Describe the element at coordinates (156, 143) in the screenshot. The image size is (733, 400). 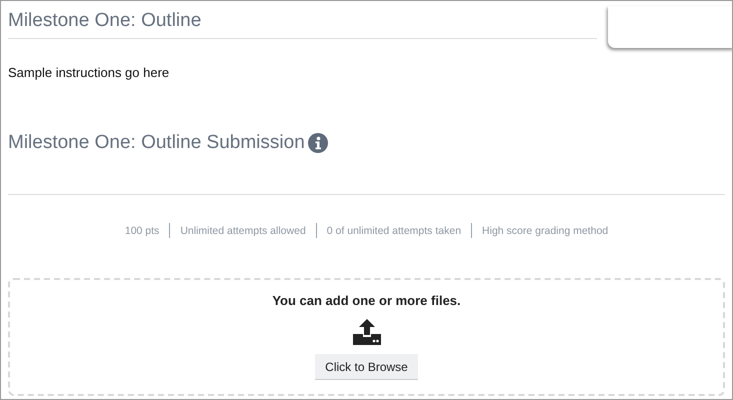
I see `submission-heading: Milestone One: Outline Submission` at that location.